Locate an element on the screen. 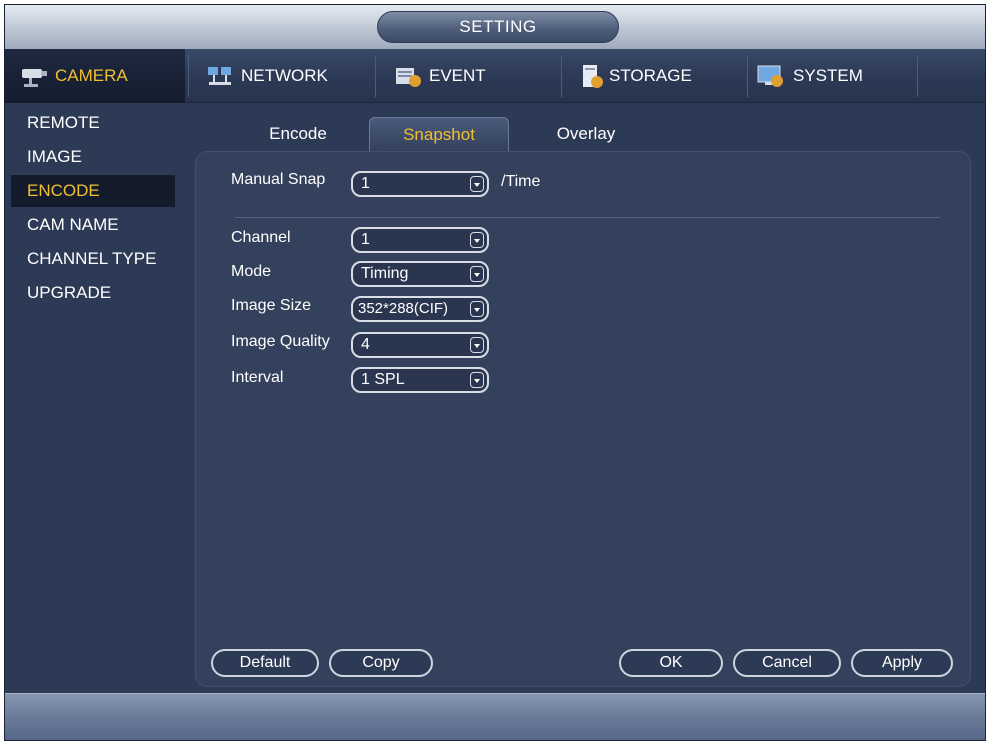 The image size is (990, 745). menu-network-label: NETWORK is located at coordinates (284, 75).